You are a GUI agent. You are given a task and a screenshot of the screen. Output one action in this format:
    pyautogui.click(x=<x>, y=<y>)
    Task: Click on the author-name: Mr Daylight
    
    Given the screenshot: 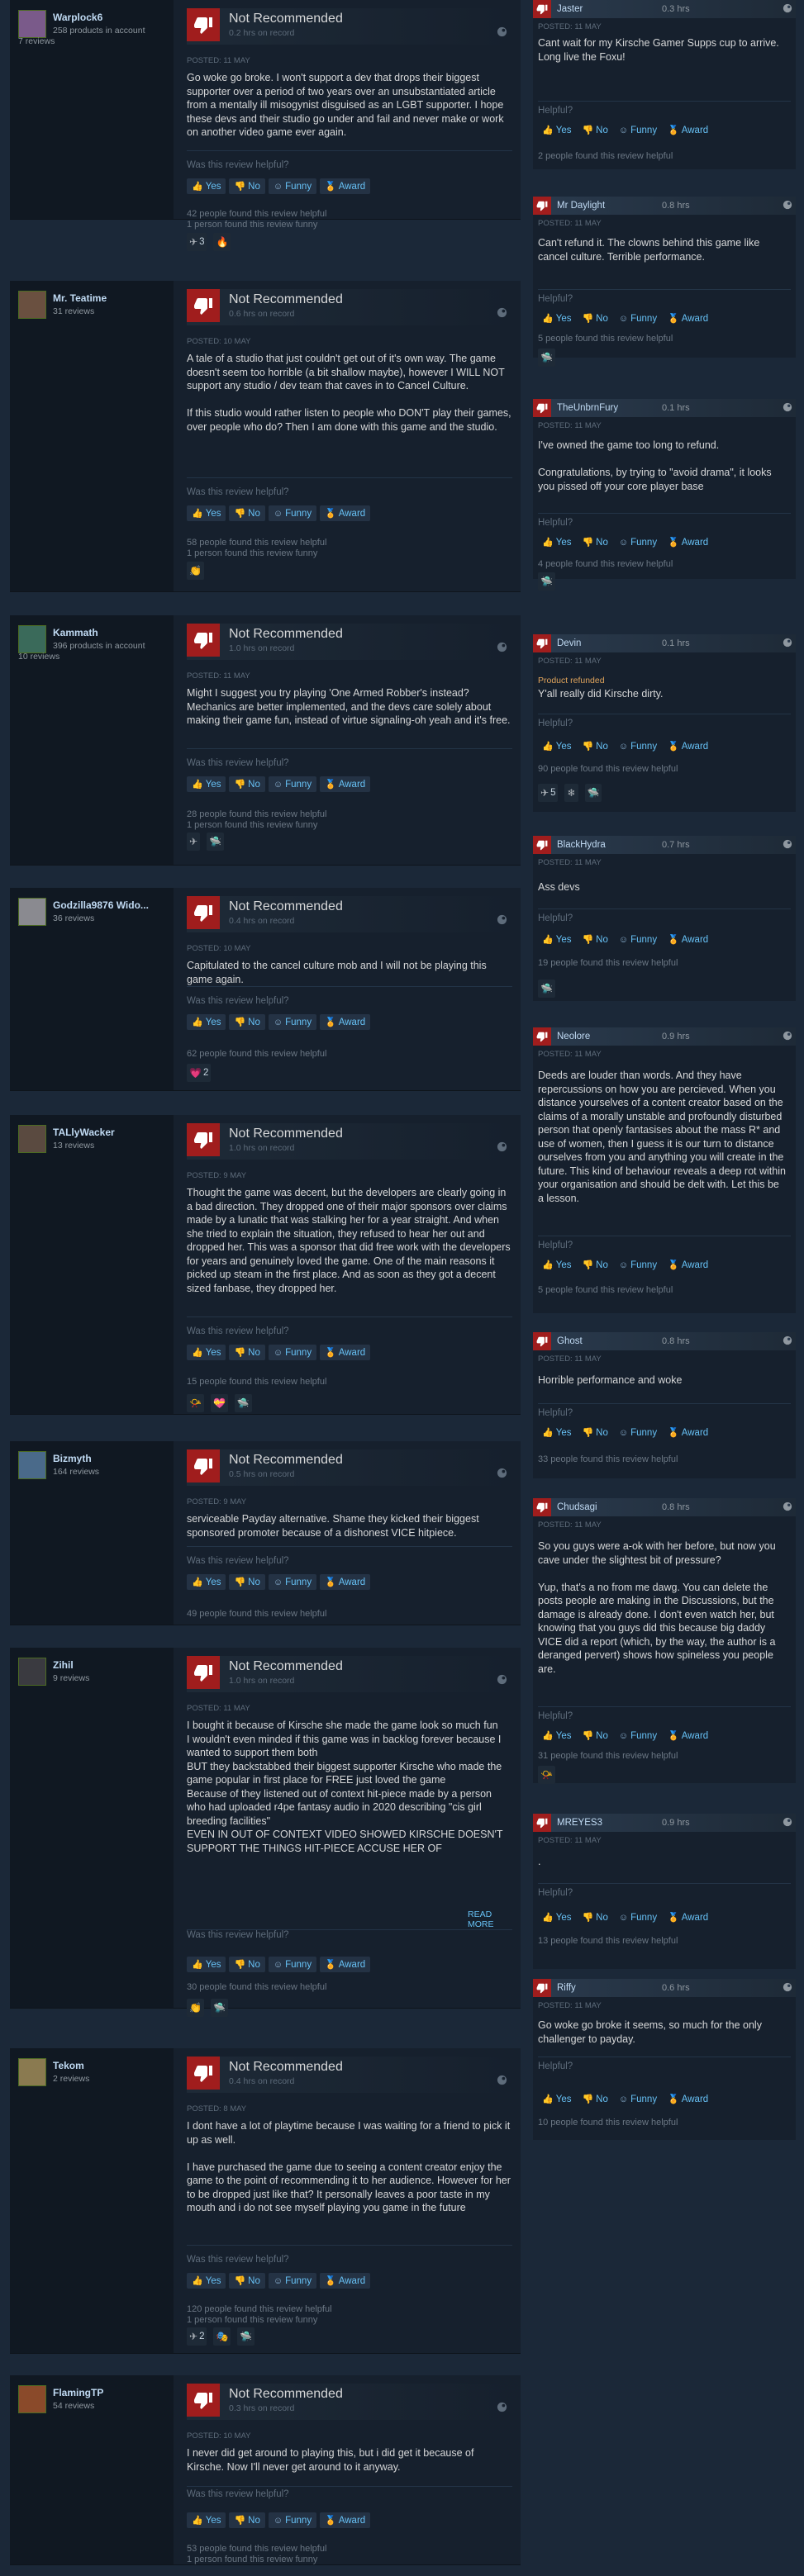 What is the action you would take?
    pyautogui.click(x=581, y=206)
    